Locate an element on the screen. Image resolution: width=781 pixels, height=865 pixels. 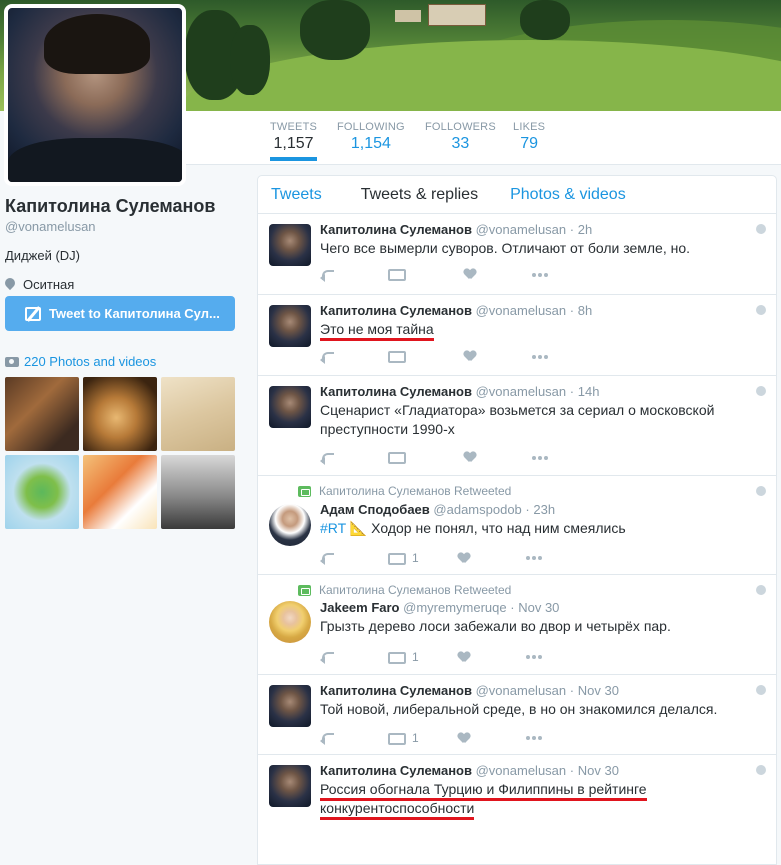
tweet-timestamp: 14h is located at coordinates (589, 391).